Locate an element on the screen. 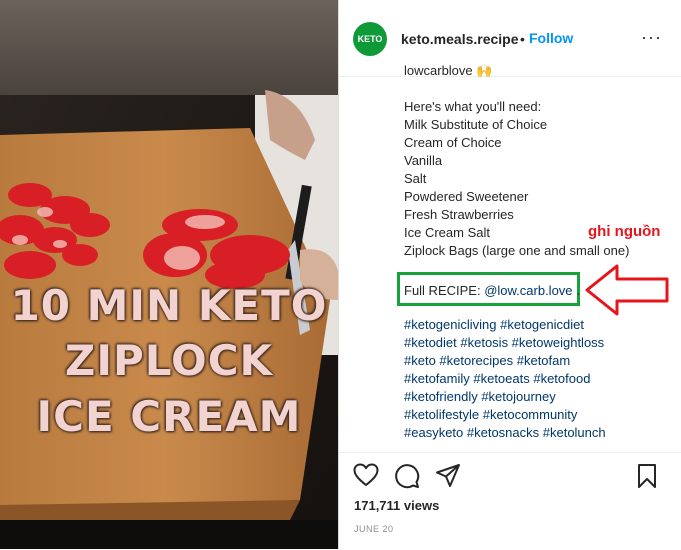  caption-line: Ziplock Bags (large one and small one) is located at coordinates (517, 250).